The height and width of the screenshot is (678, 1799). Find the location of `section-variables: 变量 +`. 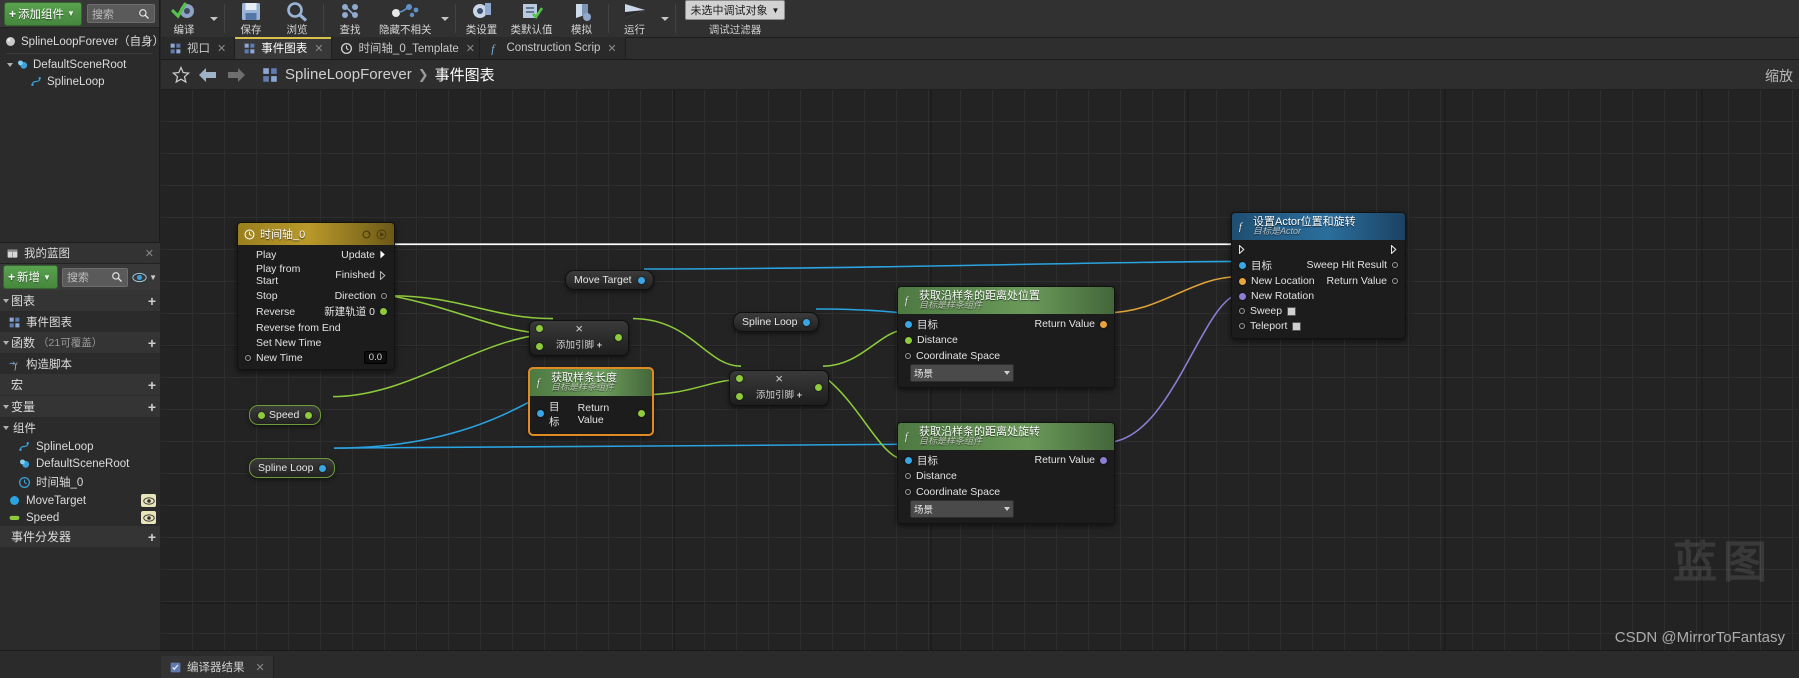

section-variables: 变量 + is located at coordinates (80, 407).